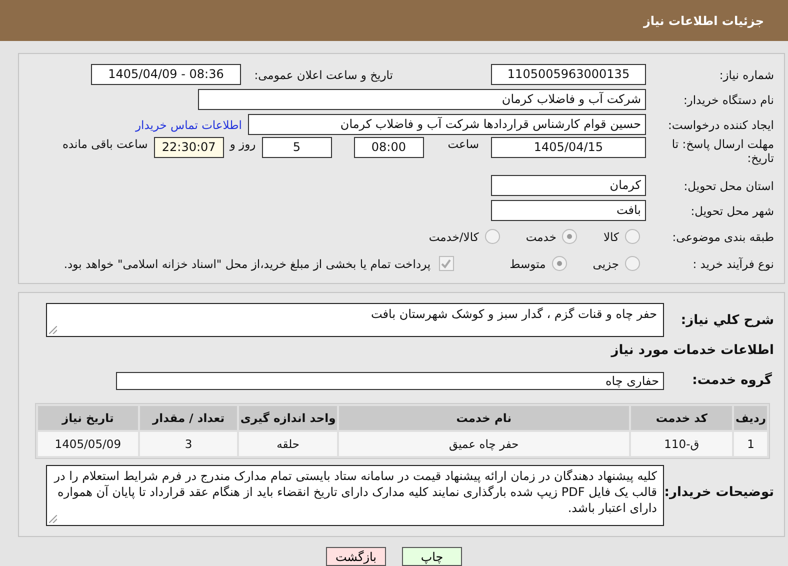 The image size is (788, 566). What do you see at coordinates (568, 74) in the screenshot?
I see `need-number-field: 1105005963000135` at bounding box center [568, 74].